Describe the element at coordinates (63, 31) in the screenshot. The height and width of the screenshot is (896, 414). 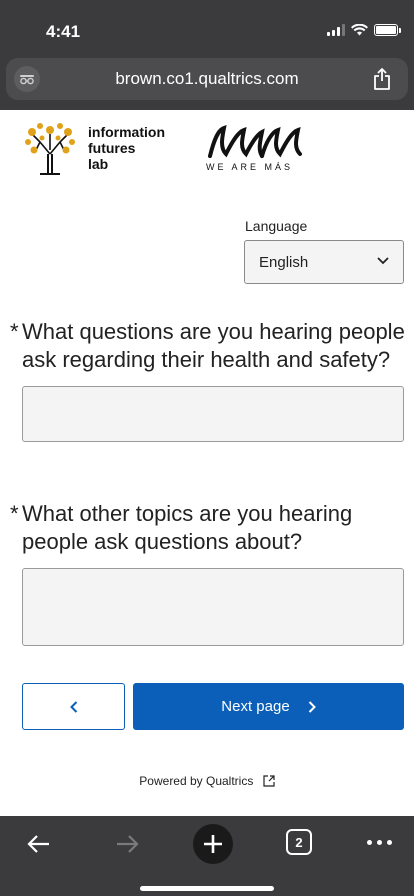
I see `status-time: 4:41` at that location.